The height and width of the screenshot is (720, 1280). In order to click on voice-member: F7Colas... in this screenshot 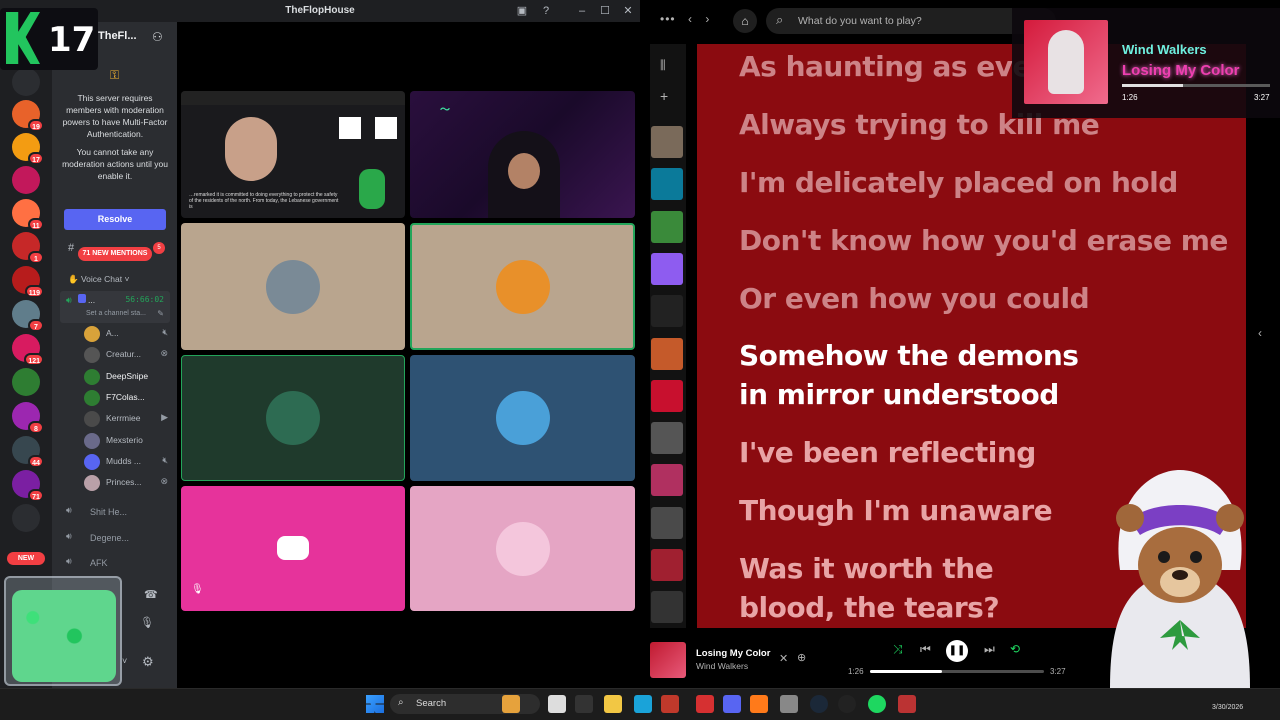, I will do `click(129, 398)`.